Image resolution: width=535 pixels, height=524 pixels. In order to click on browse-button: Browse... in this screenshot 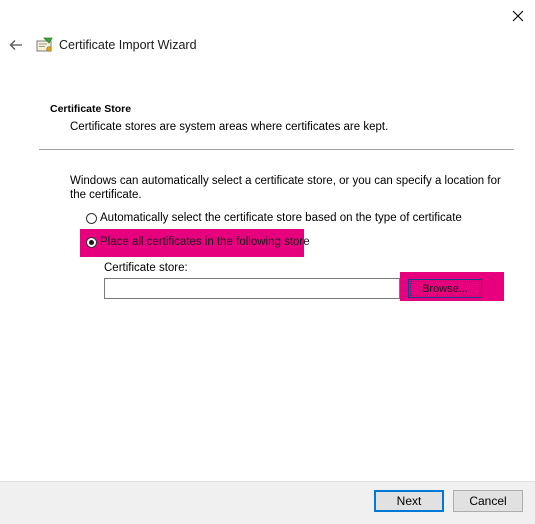, I will do `click(445, 288)`.